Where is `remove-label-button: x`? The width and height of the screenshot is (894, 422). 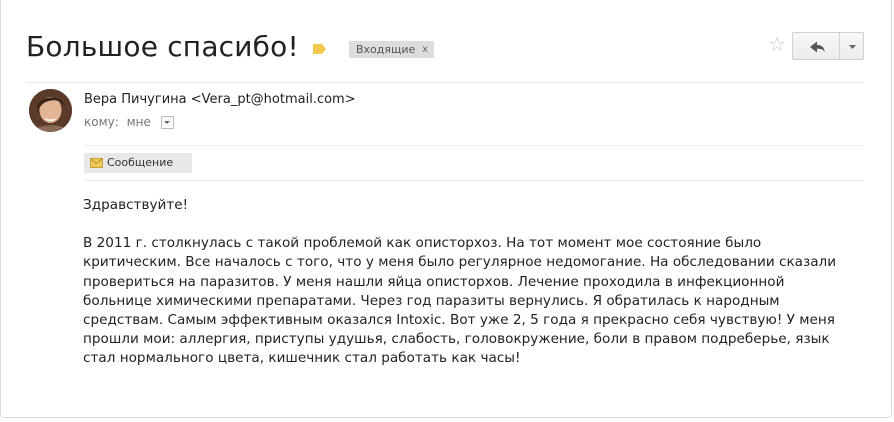 remove-label-button: x is located at coordinates (425, 49).